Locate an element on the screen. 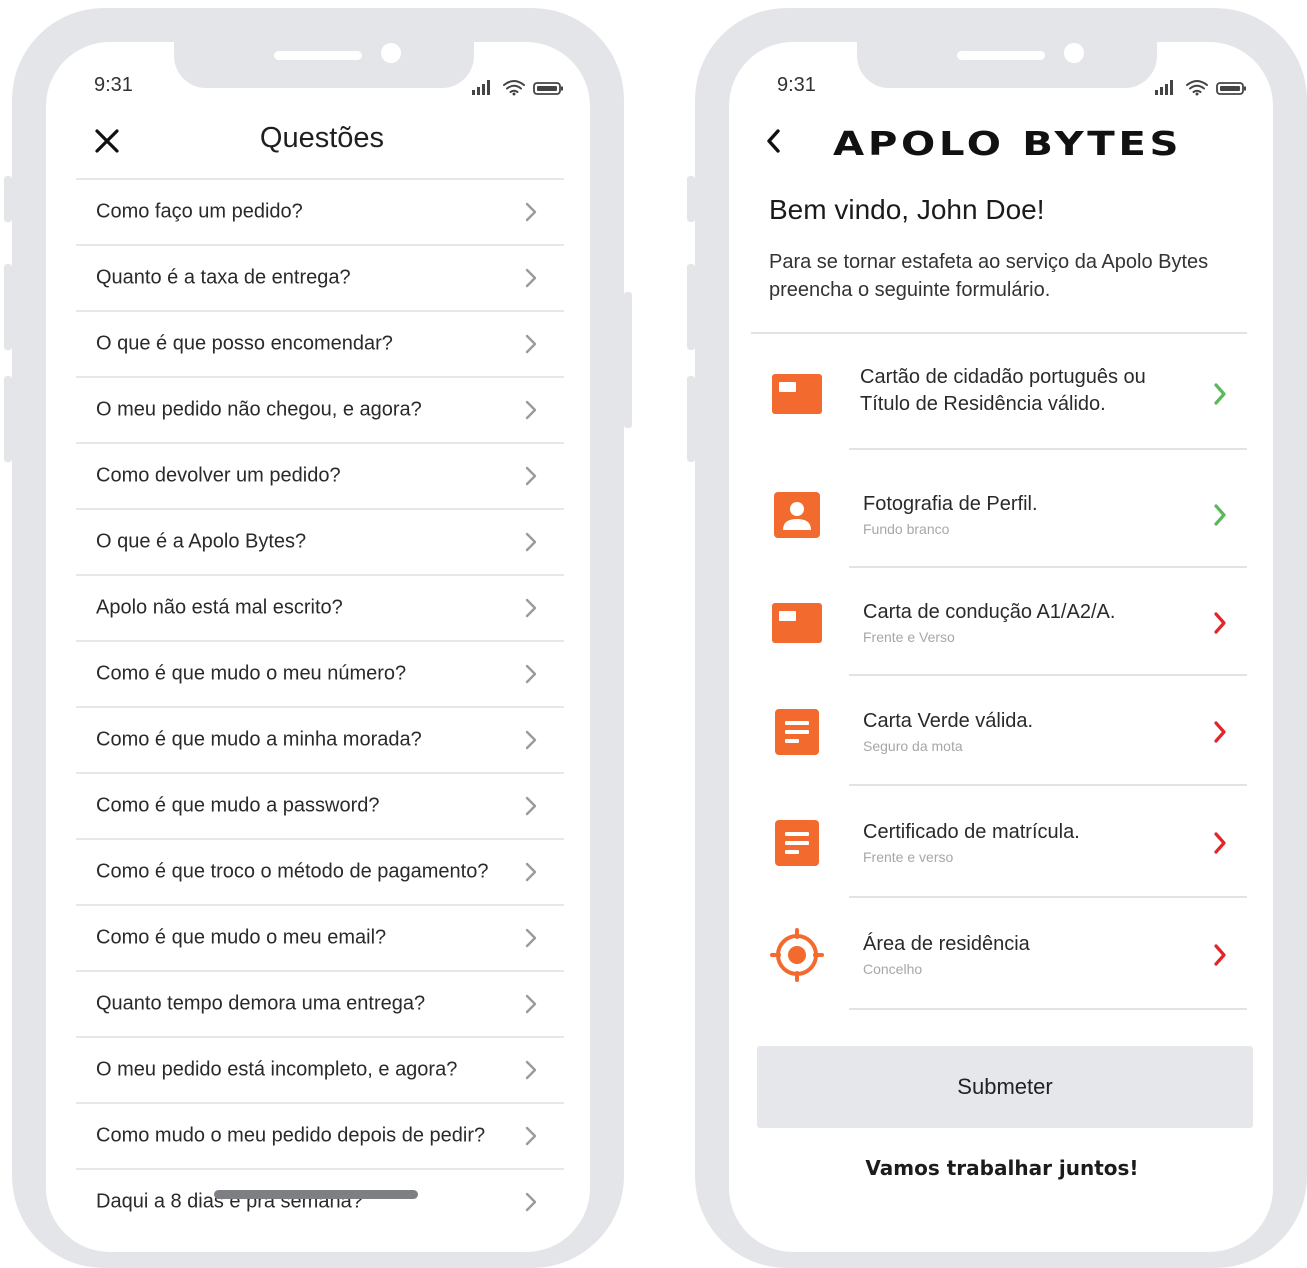 The width and height of the screenshot is (1307, 1268). faq-item: Daqui a 8 dias é prá semana? is located at coordinates (320, 1201).